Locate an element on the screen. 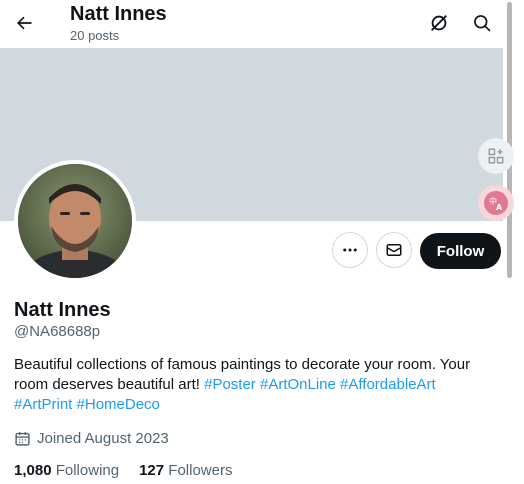 The width and height of the screenshot is (524, 484). search-button is located at coordinates (482, 23).